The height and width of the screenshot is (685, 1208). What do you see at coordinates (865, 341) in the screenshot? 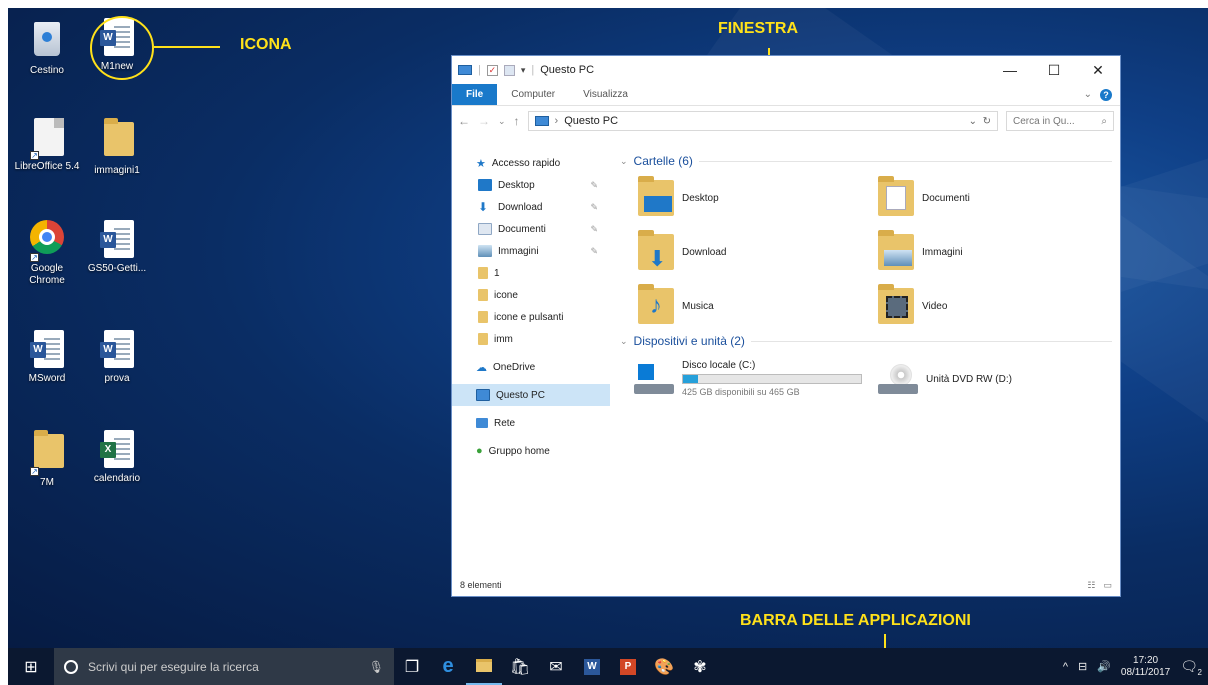
I see `devices-group-header: ⌄ Dispositivi e unità (2)` at bounding box center [865, 341].